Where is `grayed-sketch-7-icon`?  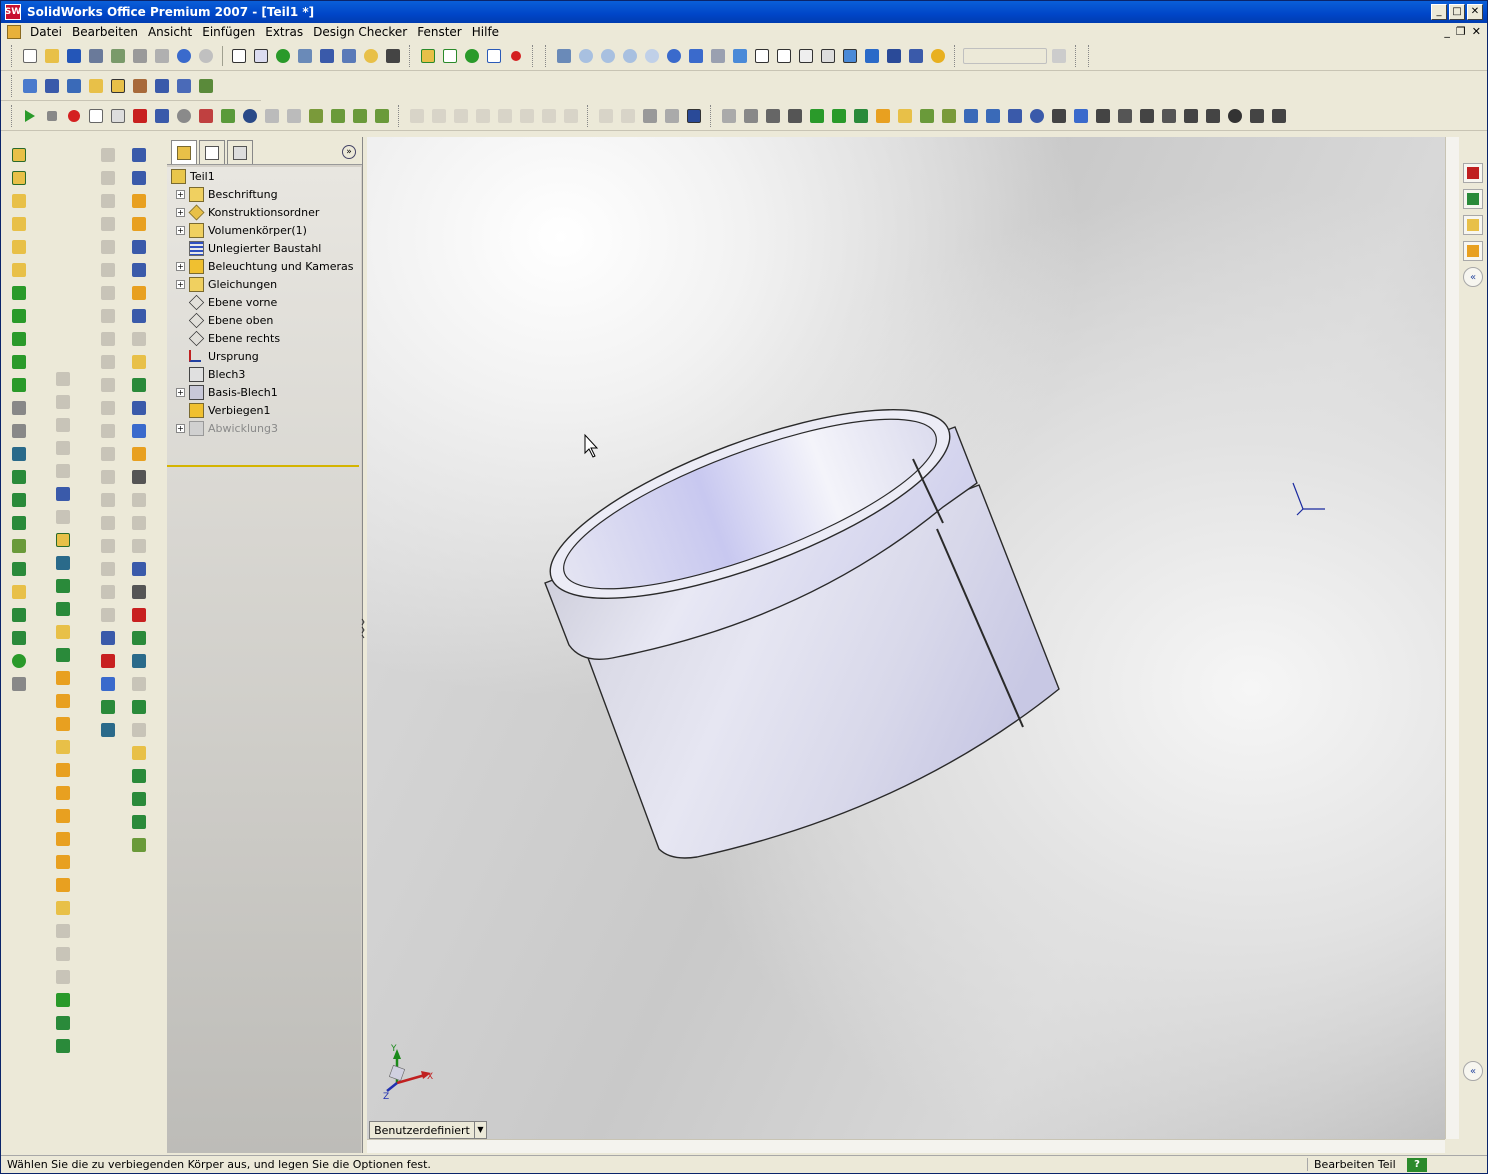
grayed-sketch-7-icon is located at coordinates (108, 293).